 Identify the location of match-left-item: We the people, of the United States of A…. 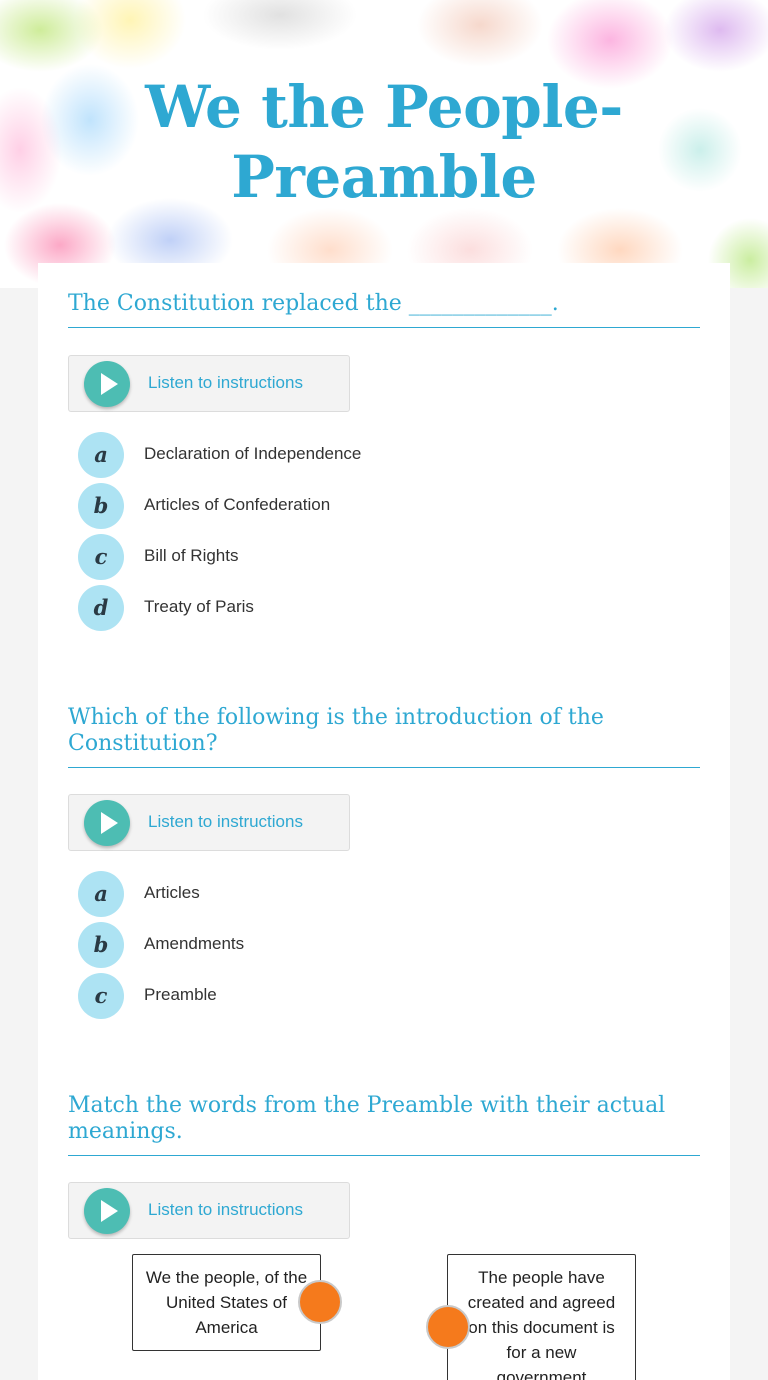
(226, 1302).